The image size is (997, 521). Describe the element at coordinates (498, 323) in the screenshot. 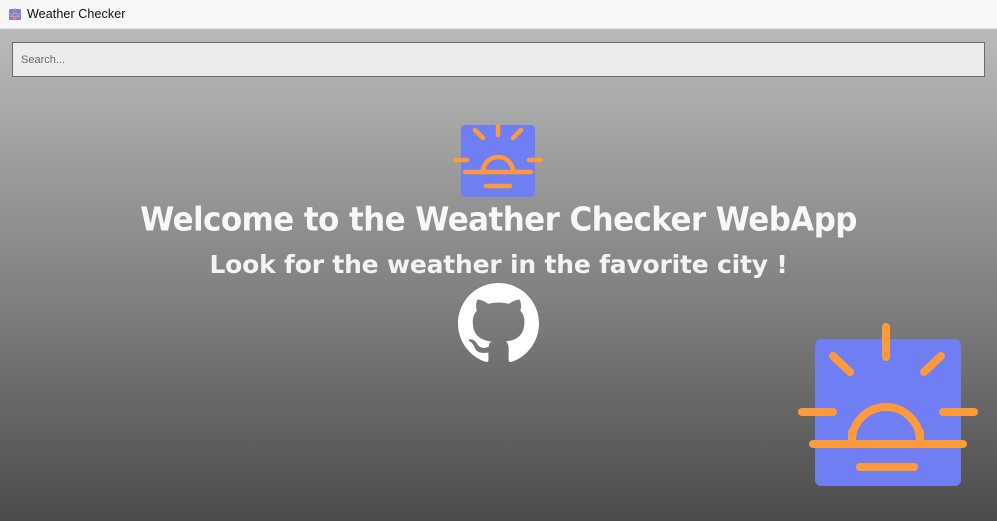

I see `github-icon` at that location.